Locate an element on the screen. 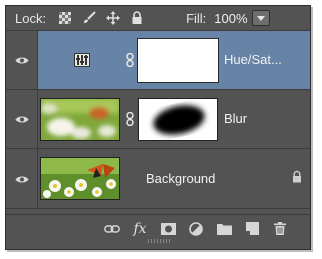  move-icon is located at coordinates (113, 18).